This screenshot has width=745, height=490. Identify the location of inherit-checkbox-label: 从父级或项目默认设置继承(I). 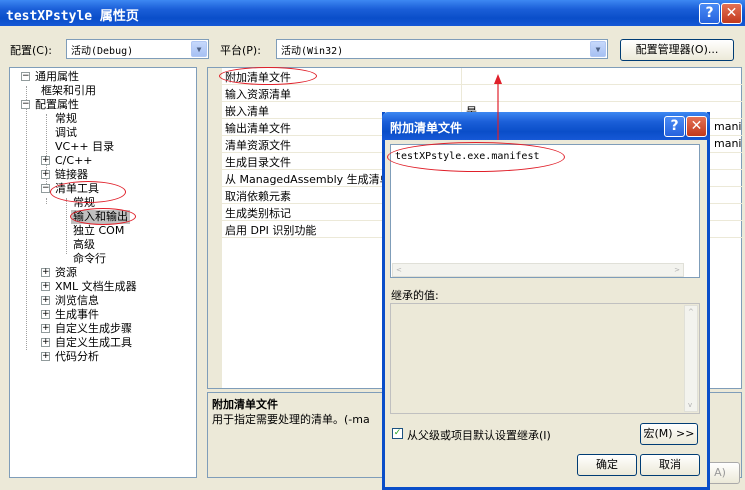
(479, 435).